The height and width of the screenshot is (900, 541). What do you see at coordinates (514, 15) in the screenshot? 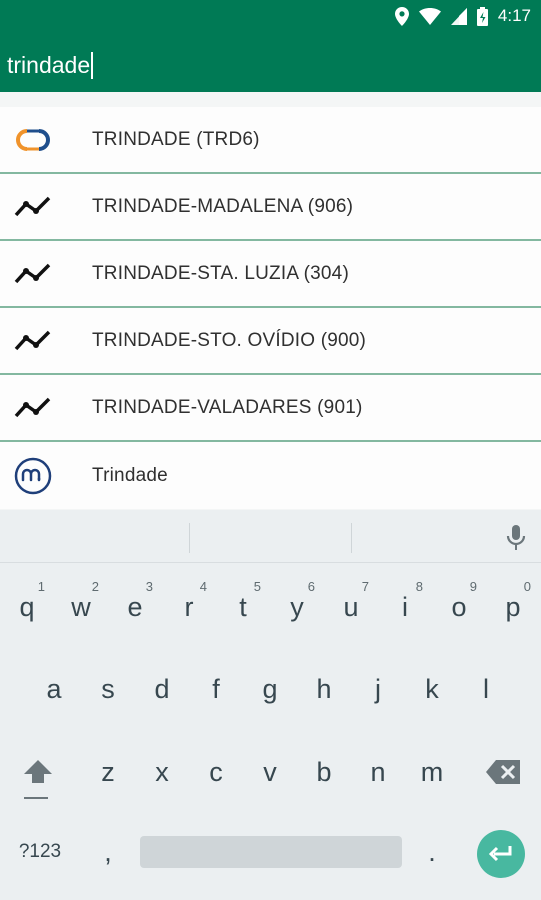
I see `clock: 4:17` at bounding box center [514, 15].